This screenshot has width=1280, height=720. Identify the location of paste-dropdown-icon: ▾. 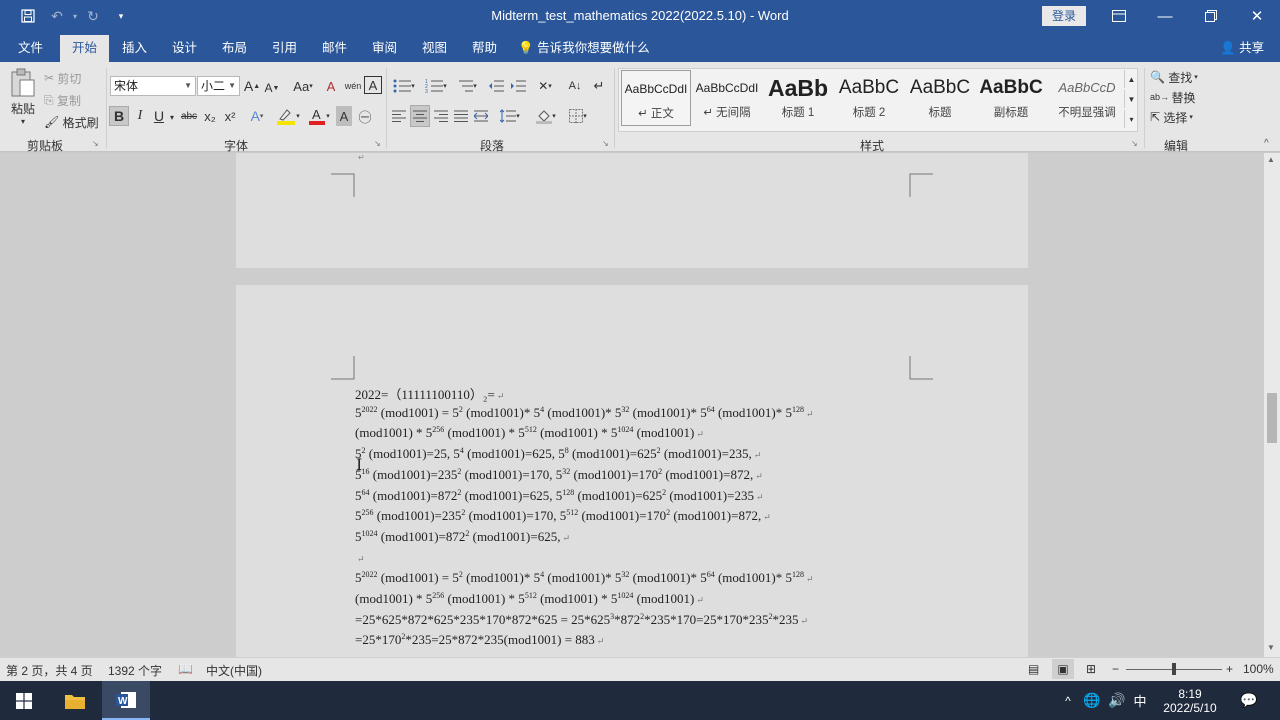
(23, 121).